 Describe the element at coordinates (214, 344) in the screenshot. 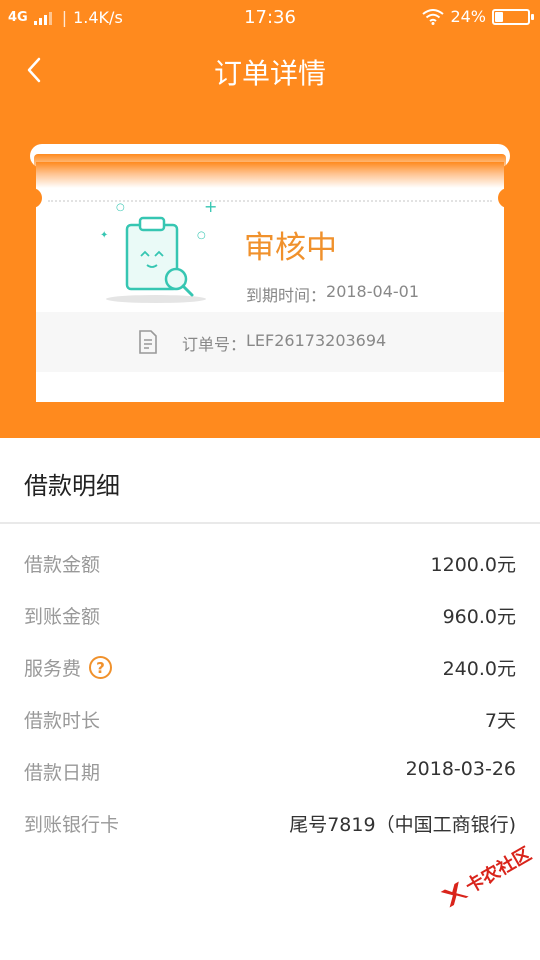

I see `order-number-label: 订单号：` at that location.